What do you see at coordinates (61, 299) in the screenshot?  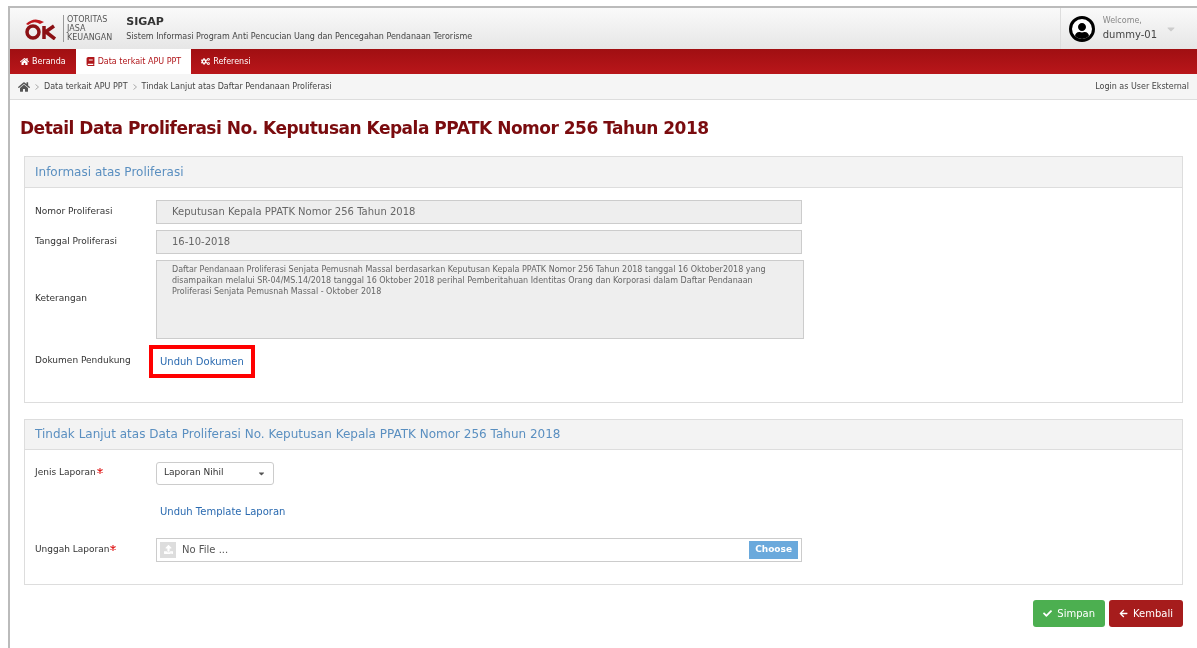 I see `field-label: Keterangan` at bounding box center [61, 299].